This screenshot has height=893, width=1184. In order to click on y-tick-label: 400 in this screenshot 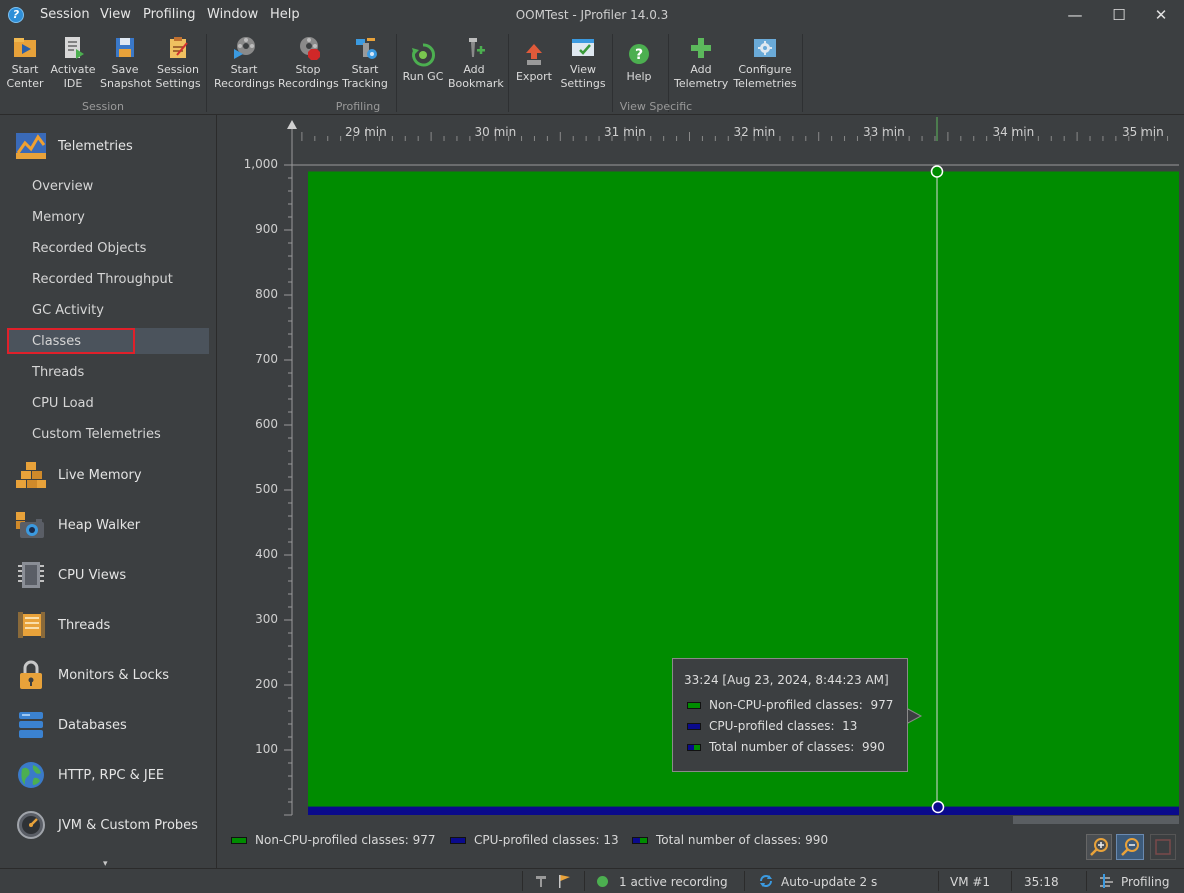, I will do `click(266, 554)`.